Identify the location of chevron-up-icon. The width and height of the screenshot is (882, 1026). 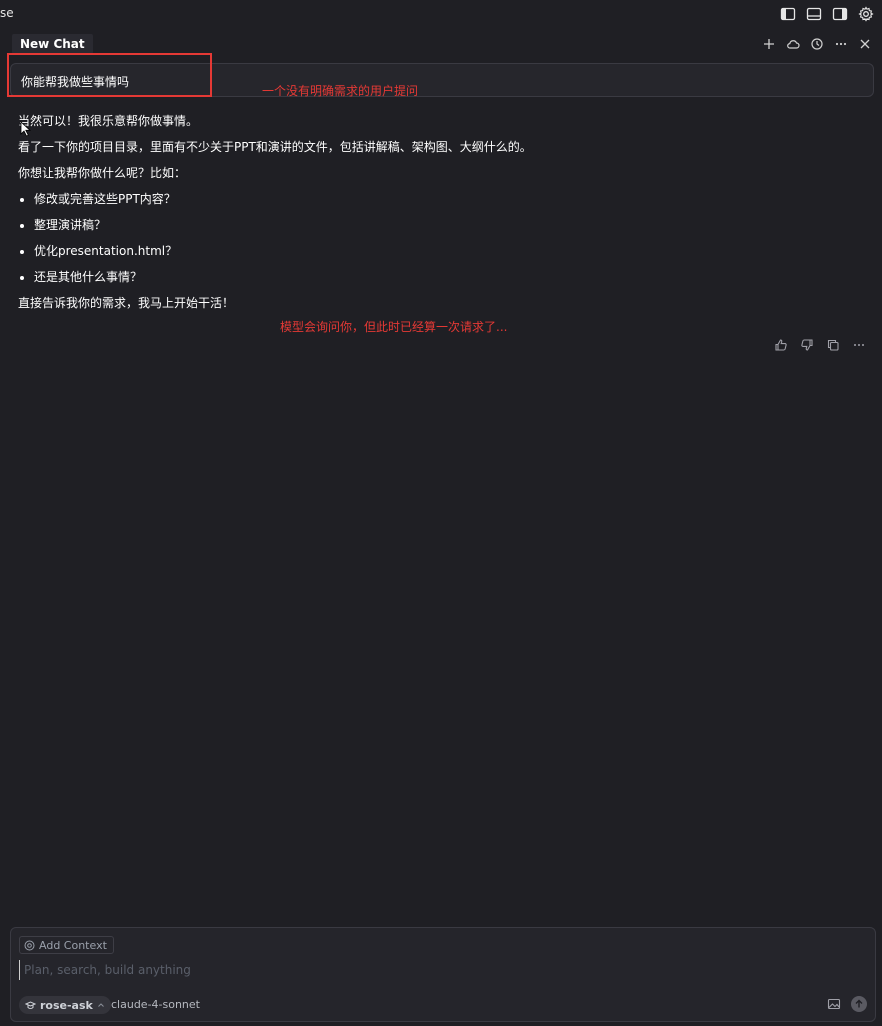
(100, 1005).